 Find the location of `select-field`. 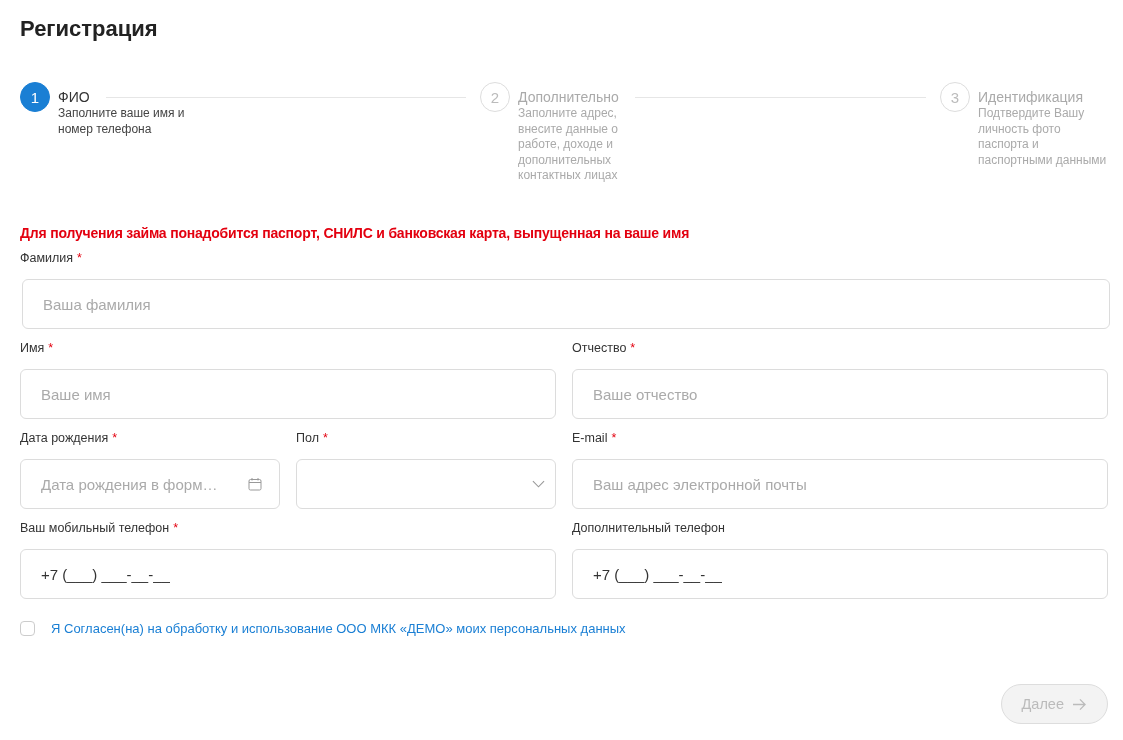

select-field is located at coordinates (426, 484).